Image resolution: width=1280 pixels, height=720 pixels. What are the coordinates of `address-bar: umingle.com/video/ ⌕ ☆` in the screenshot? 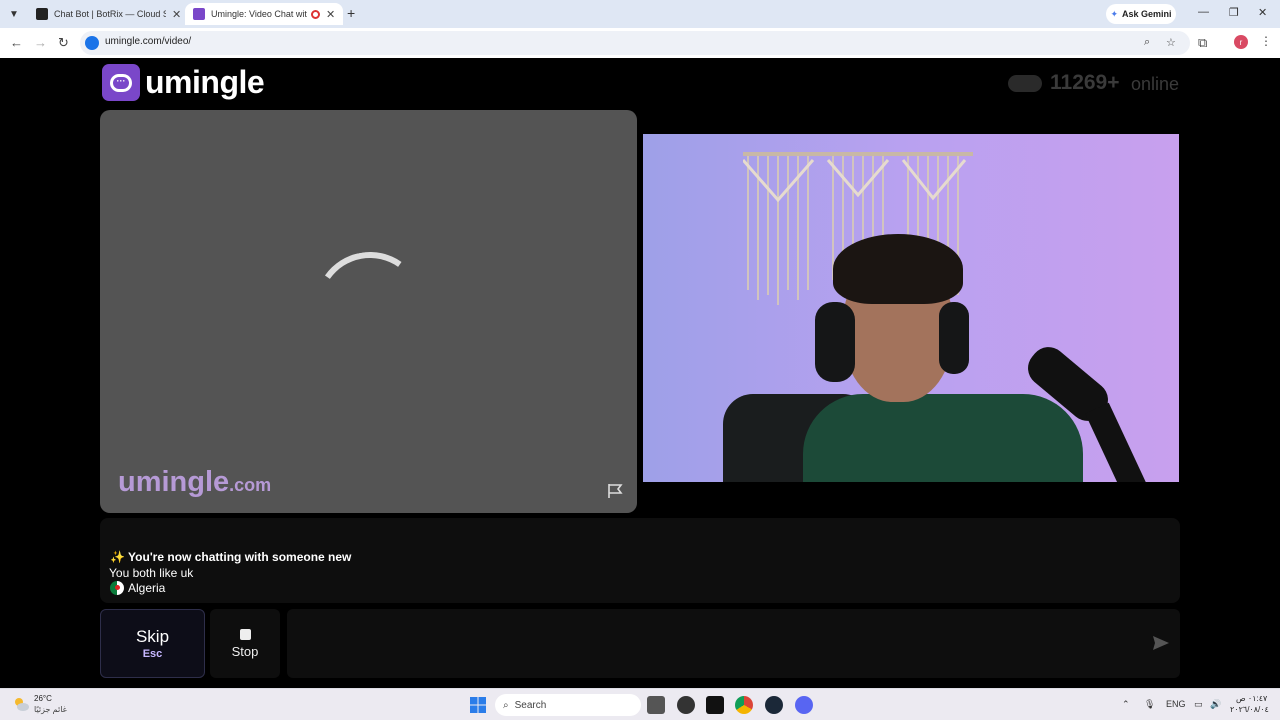 It's located at (635, 43).